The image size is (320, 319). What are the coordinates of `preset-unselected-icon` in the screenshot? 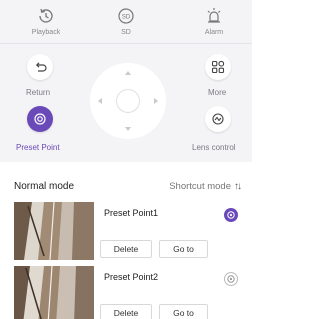 It's located at (231, 279).